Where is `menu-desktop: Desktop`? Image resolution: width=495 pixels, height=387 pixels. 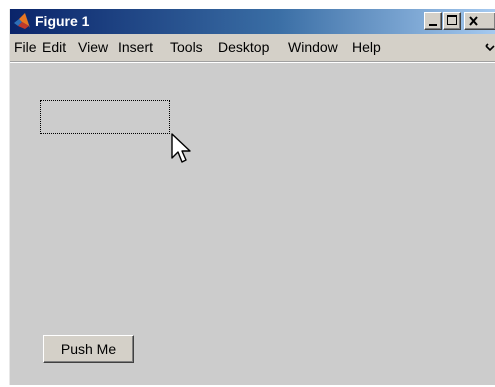
menu-desktop: Desktop is located at coordinates (243, 47).